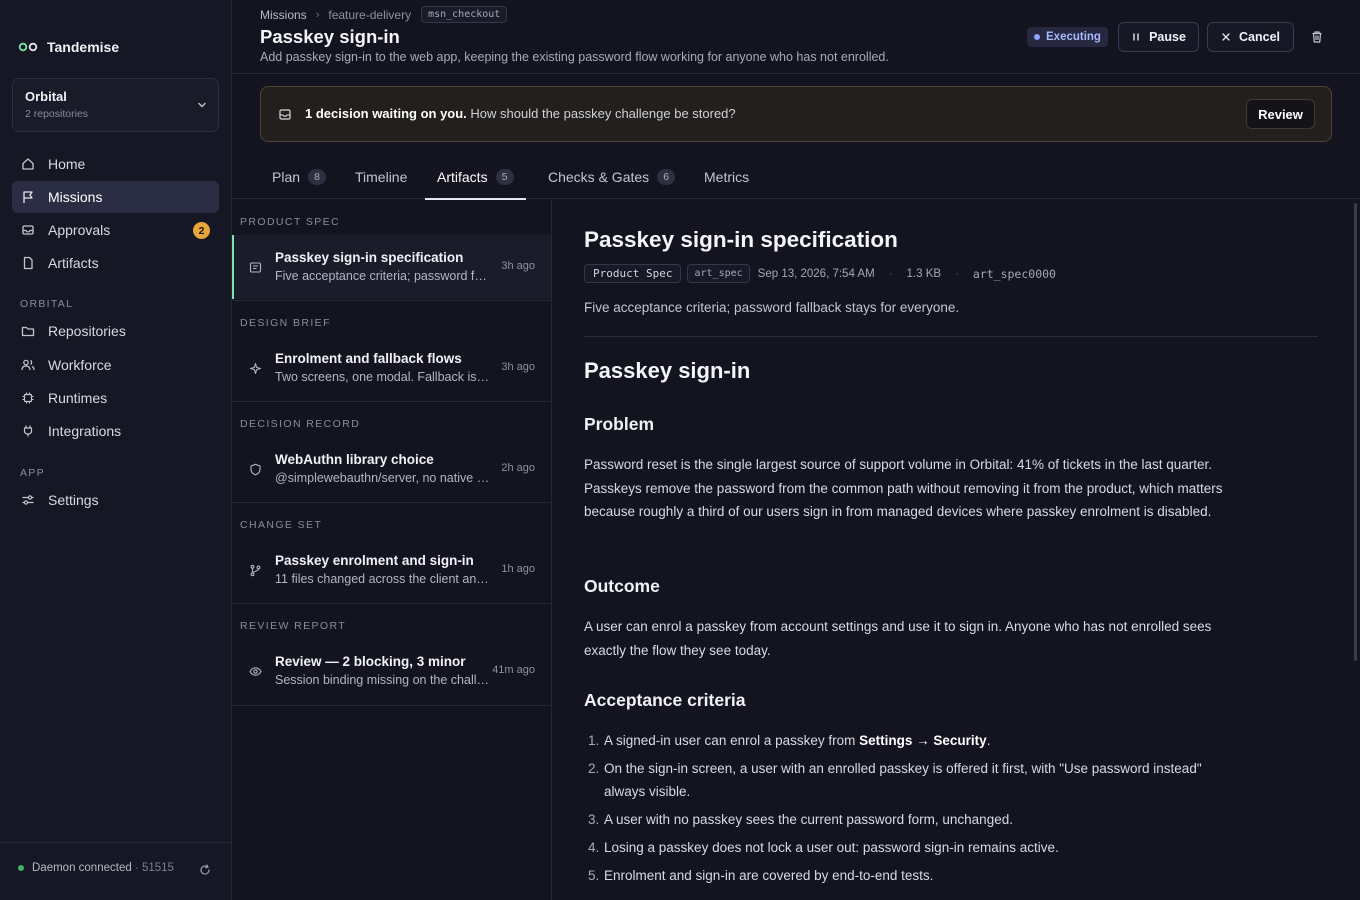 The height and width of the screenshot is (900, 1360). I want to click on nav-item-integrations: Integrations, so click(115, 431).